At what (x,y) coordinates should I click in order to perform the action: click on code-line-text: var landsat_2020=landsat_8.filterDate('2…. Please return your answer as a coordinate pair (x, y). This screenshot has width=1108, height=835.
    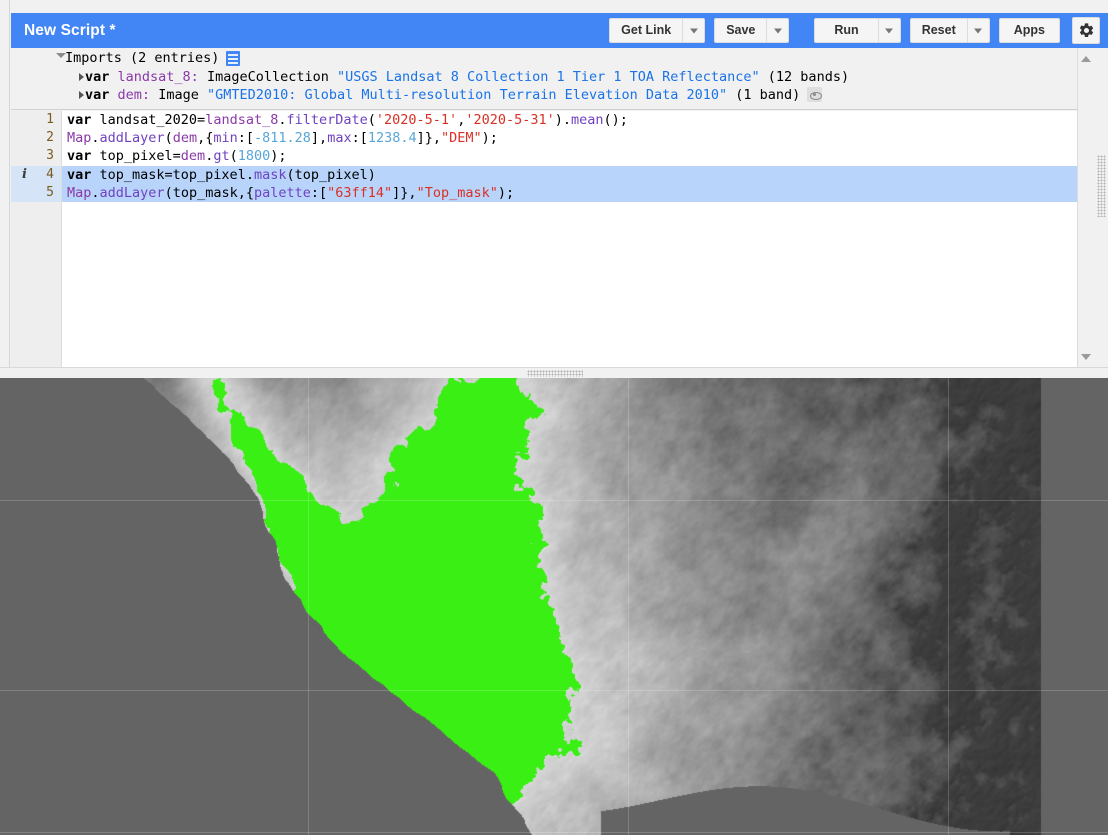
    Looking at the image, I should click on (345, 120).